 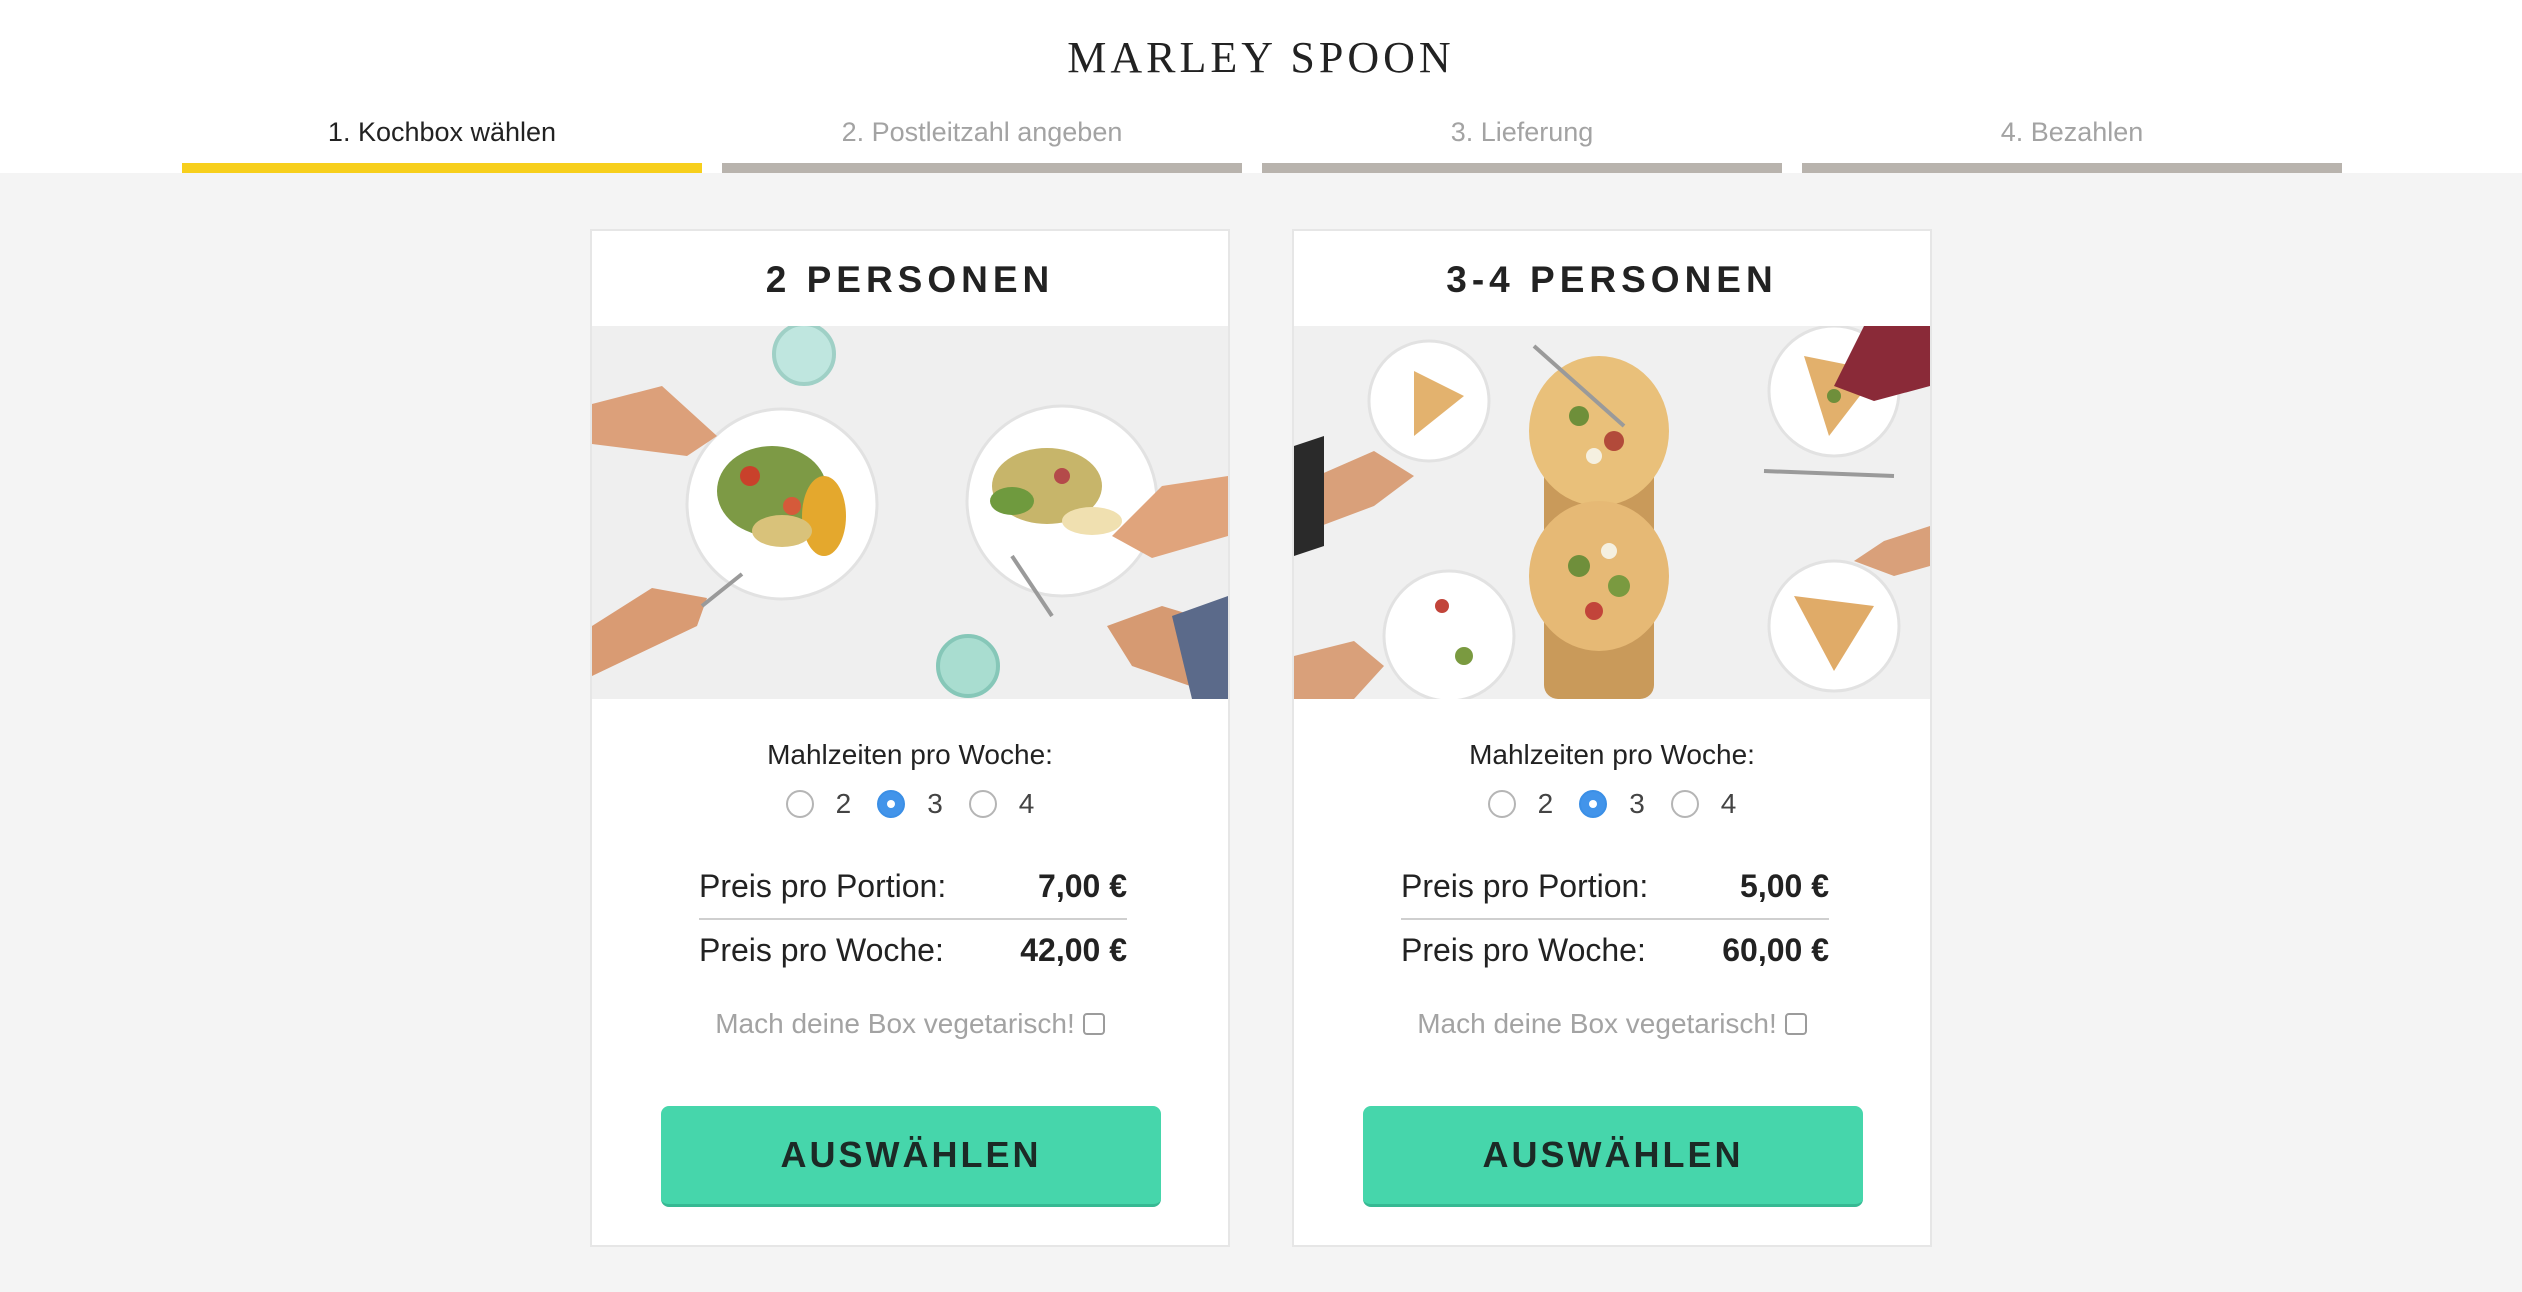 I want to click on step-lieferung: 3. Lieferung, so click(x=1522, y=141).